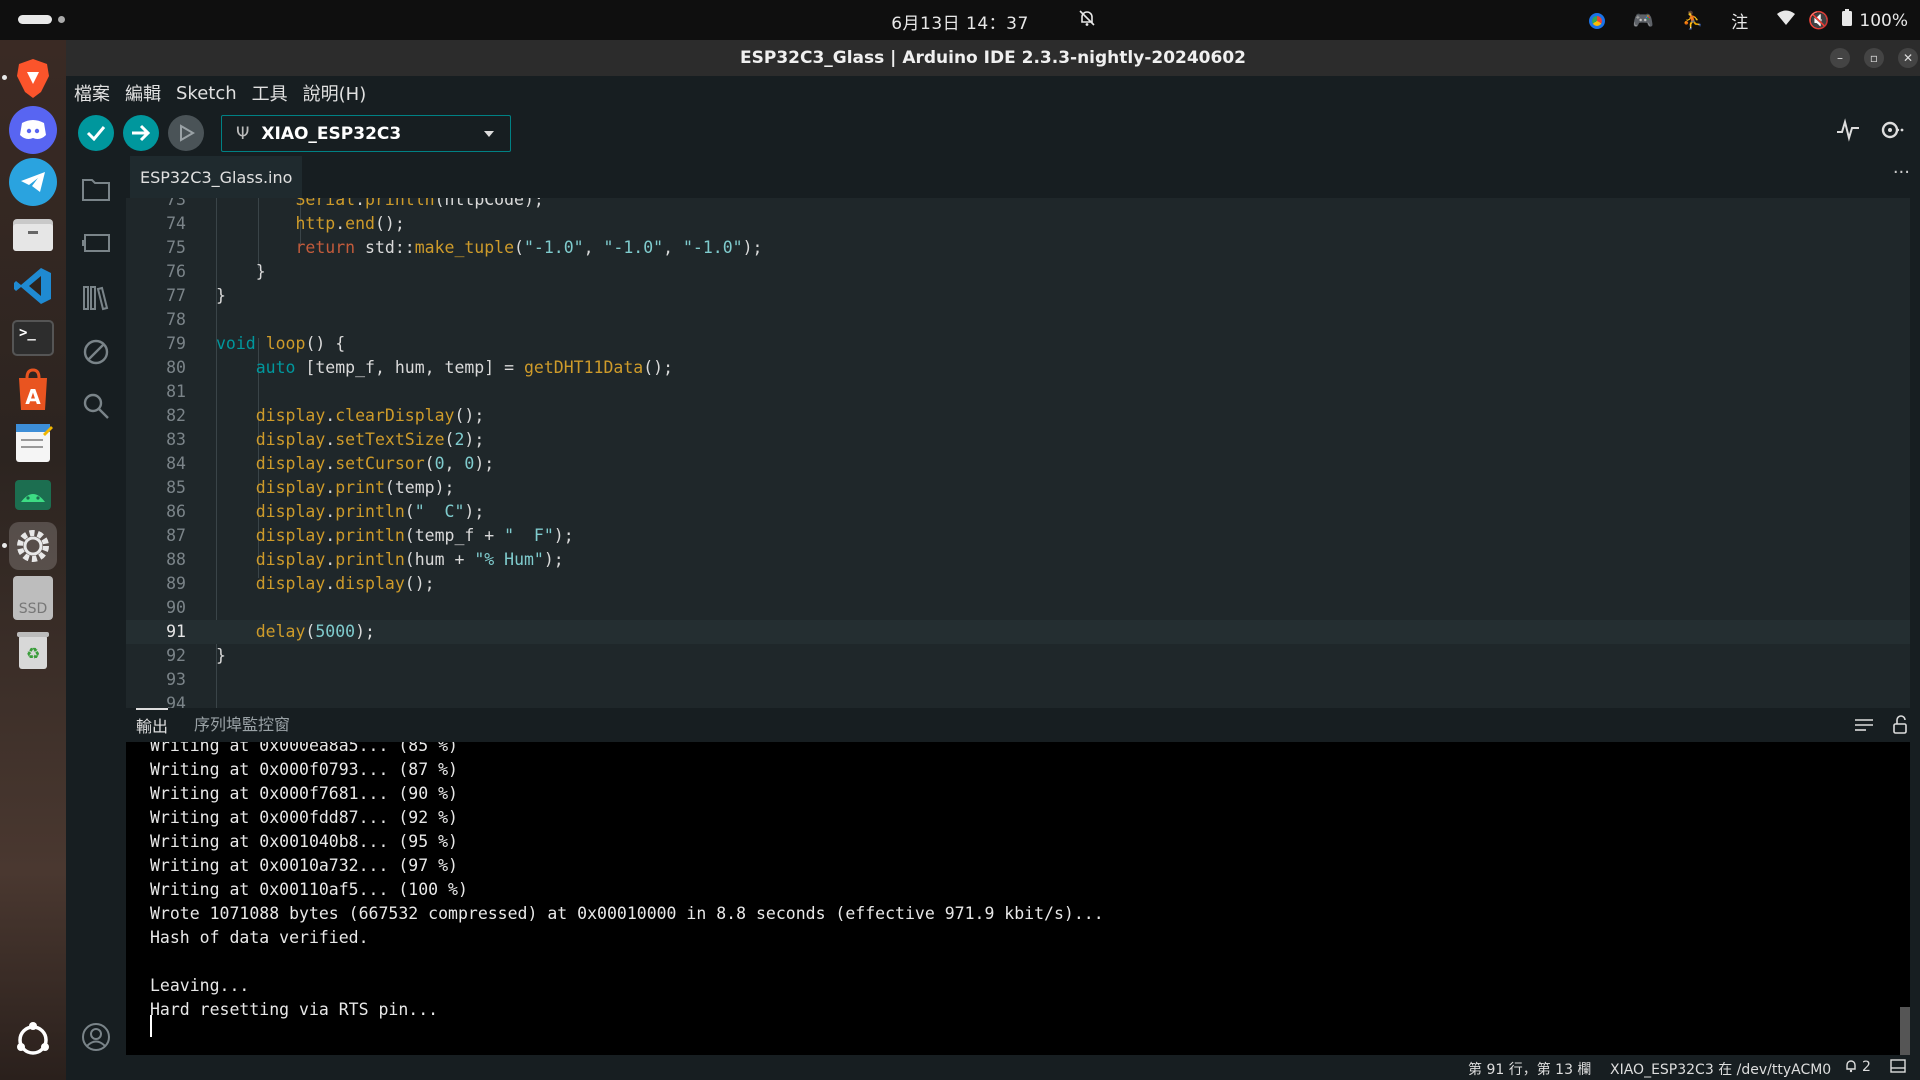 This screenshot has height=1080, width=1920. I want to click on board-selector: Ψ XIAO_ESP32C3, so click(366, 133).